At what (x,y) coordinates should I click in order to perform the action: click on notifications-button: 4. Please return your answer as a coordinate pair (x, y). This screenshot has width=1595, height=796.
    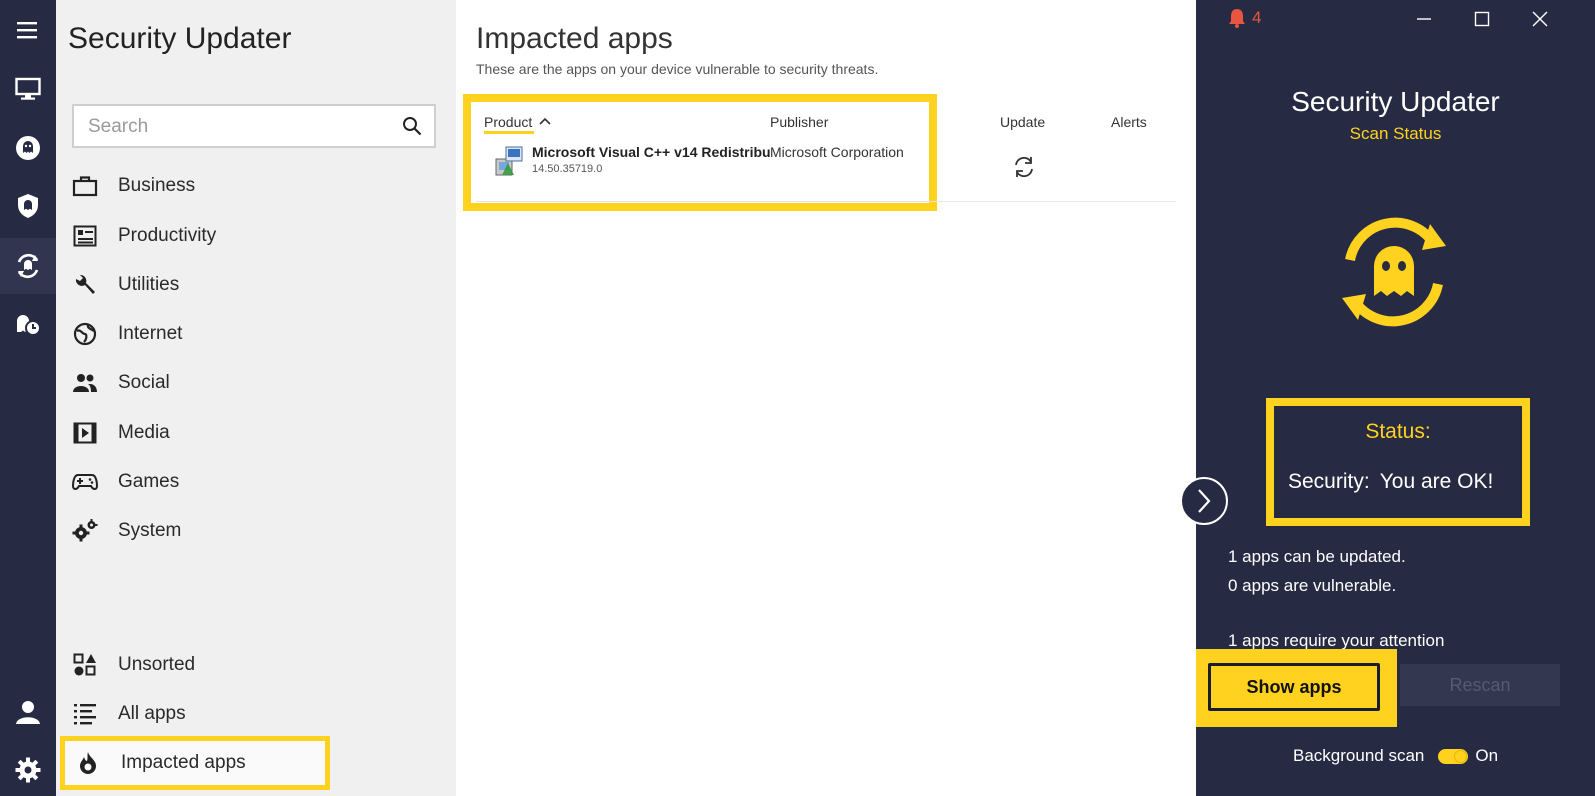
    Looking at the image, I should click on (1244, 18).